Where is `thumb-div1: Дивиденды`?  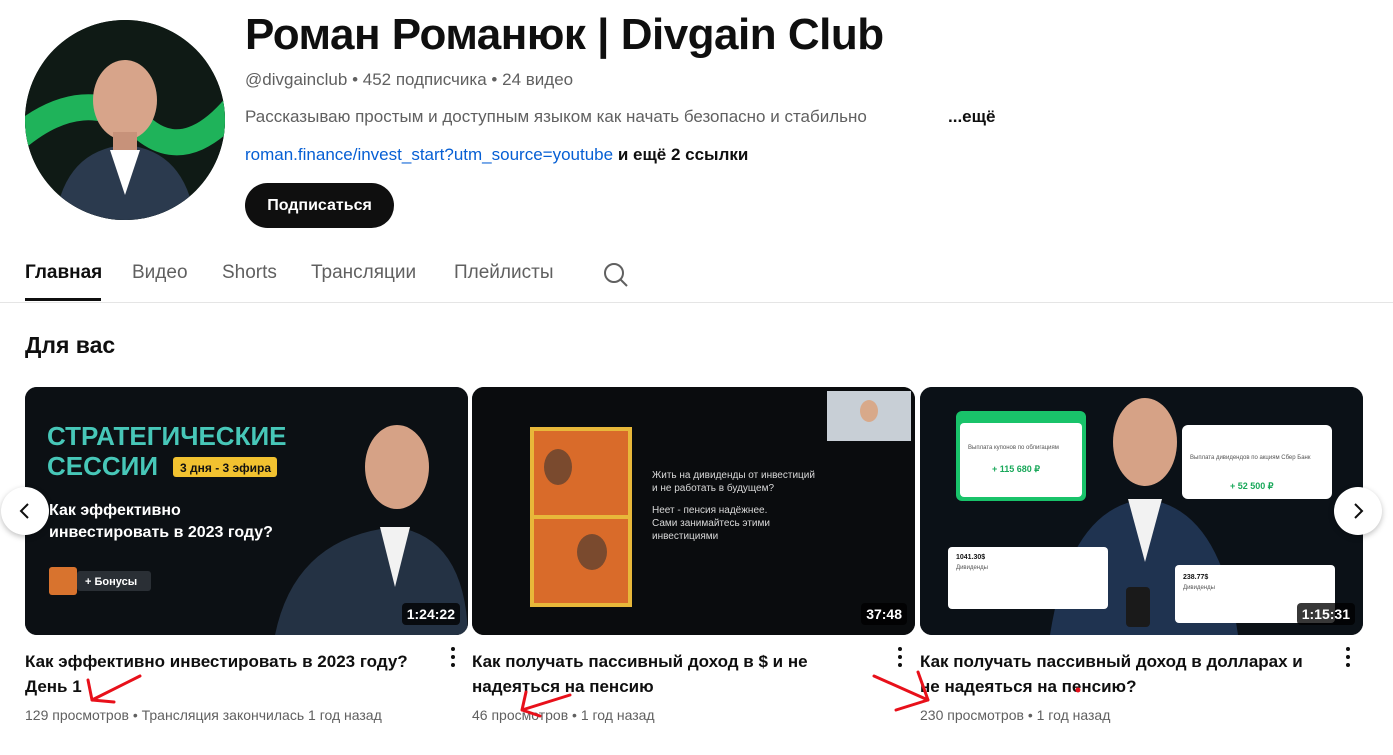 thumb-div1: Дивиденды is located at coordinates (972, 568).